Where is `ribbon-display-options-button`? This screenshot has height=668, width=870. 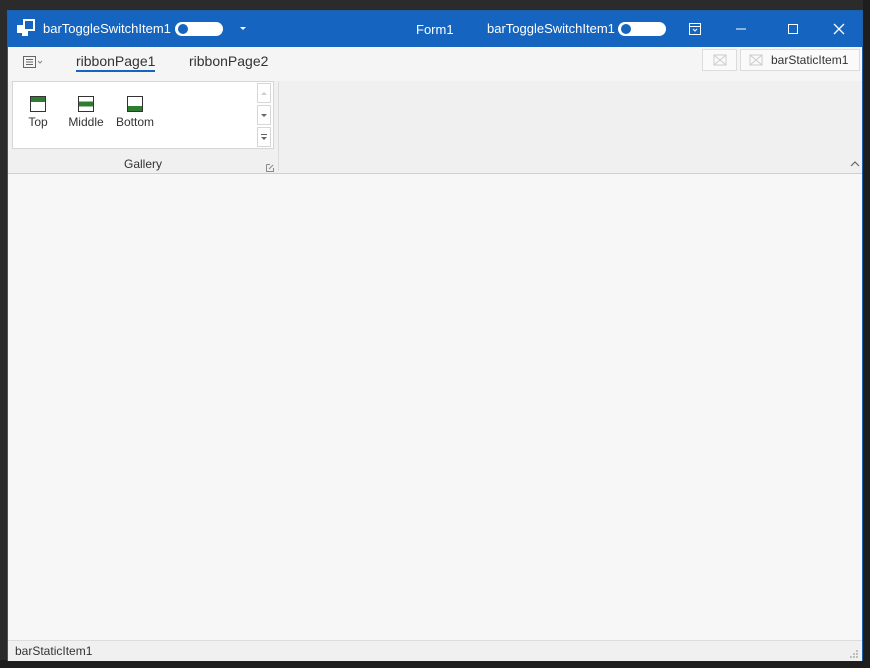 ribbon-display-options-button is located at coordinates (695, 29).